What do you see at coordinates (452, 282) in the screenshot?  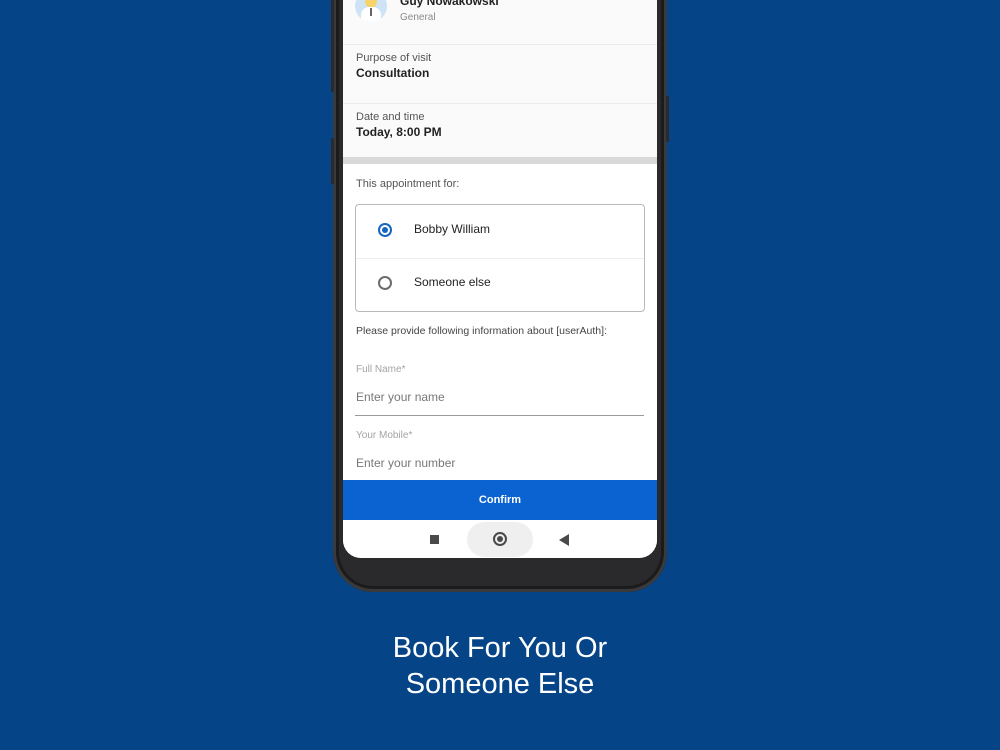 I see `option-label: Someone else` at bounding box center [452, 282].